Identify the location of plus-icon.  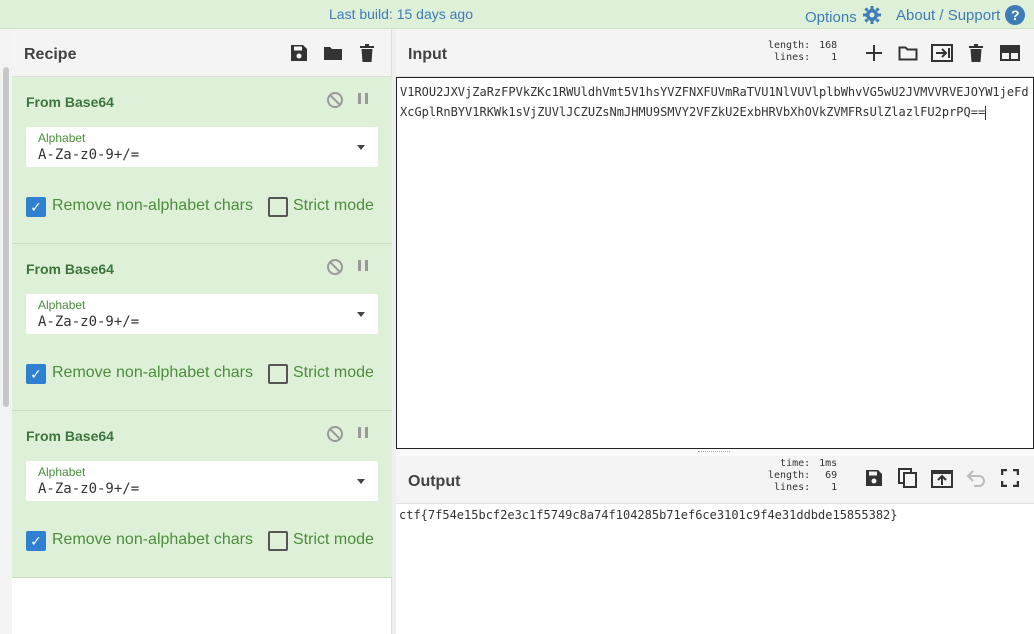
(874, 53).